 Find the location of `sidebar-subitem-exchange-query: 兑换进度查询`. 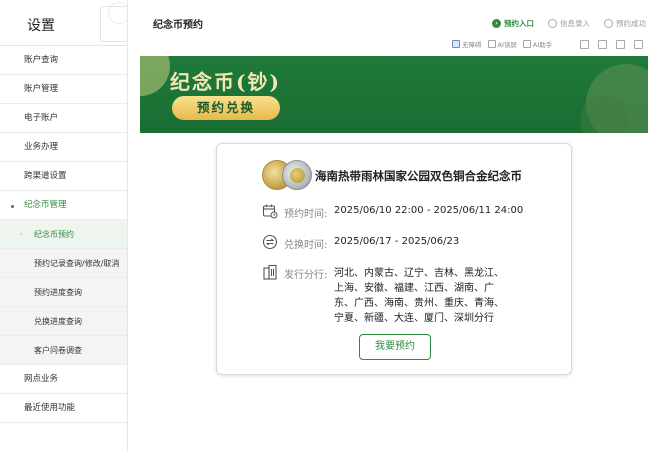

sidebar-subitem-exchange-query: 兑换进度查询 is located at coordinates (63, 321).